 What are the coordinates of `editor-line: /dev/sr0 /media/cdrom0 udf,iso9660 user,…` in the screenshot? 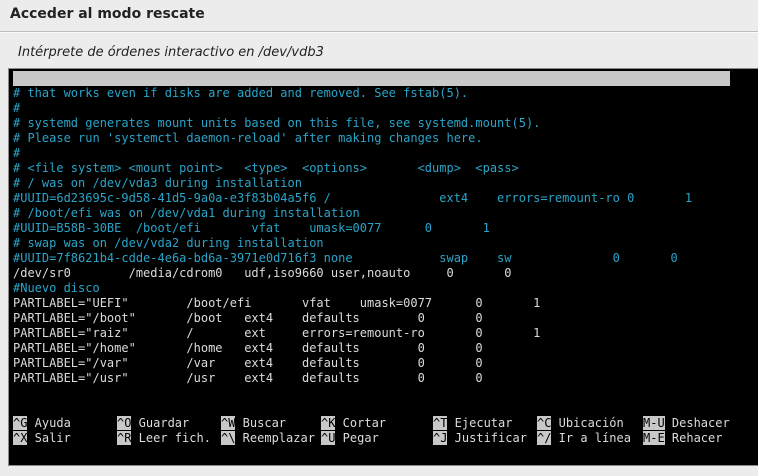 It's located at (262, 273).